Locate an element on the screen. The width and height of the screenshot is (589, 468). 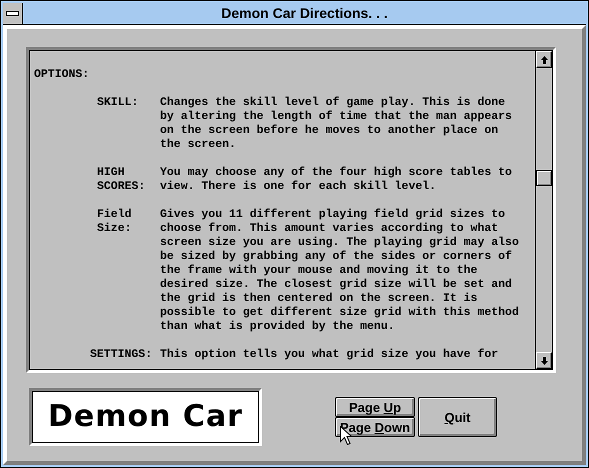
up-arrow-icon is located at coordinates (544, 60).